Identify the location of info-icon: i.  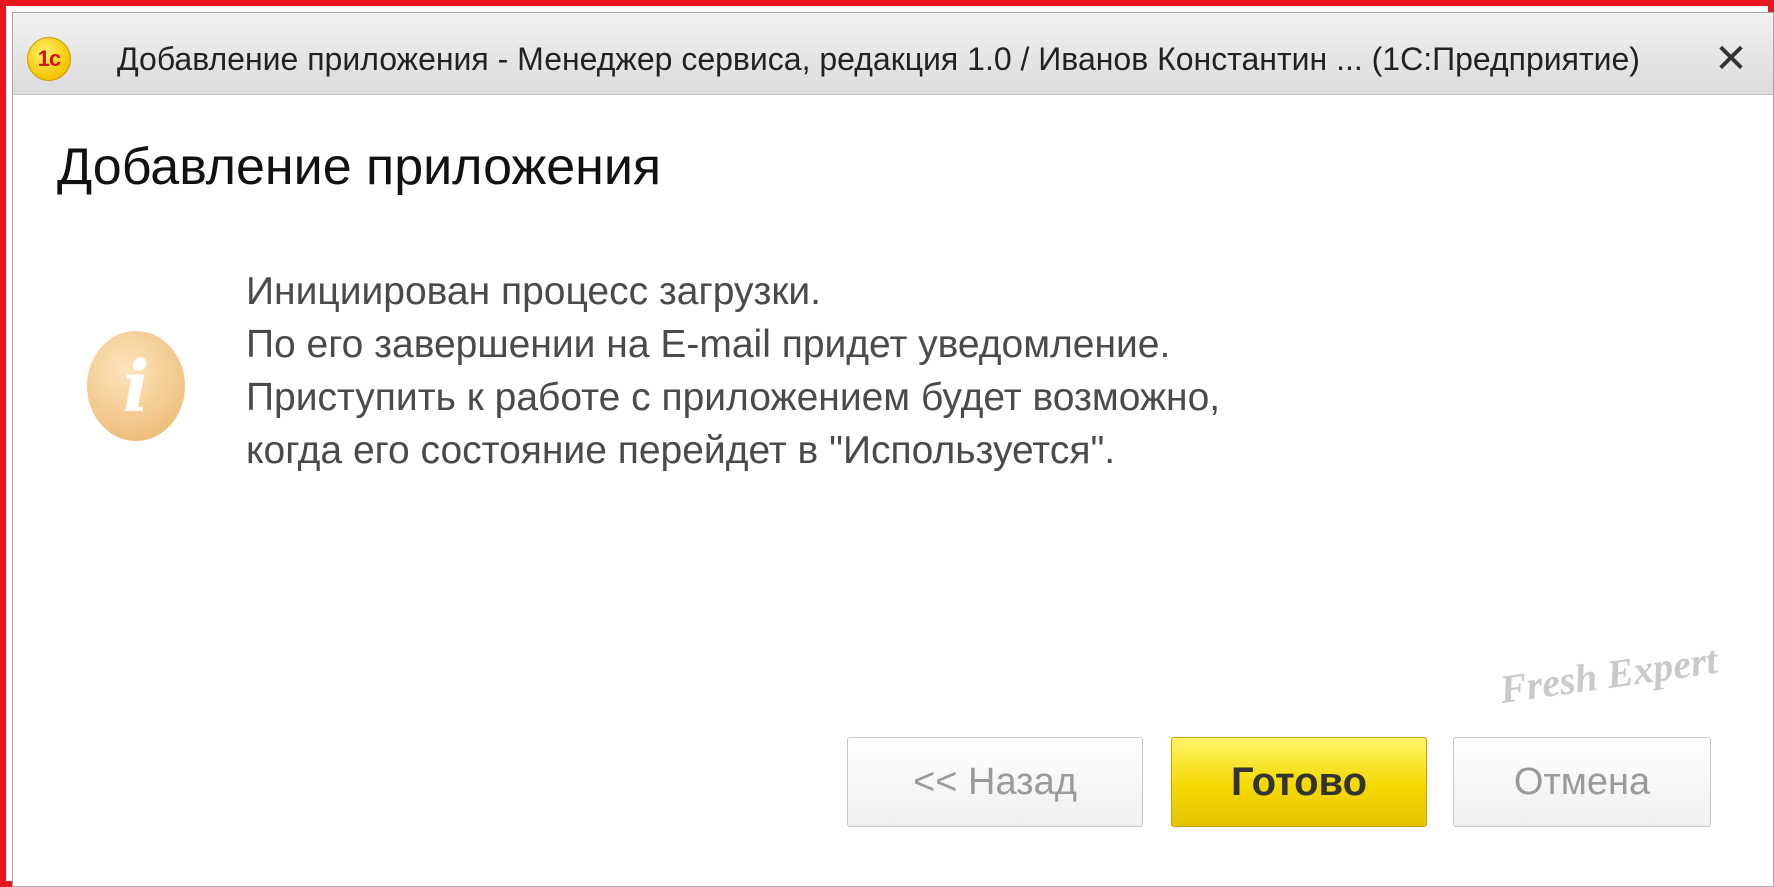
(136, 386).